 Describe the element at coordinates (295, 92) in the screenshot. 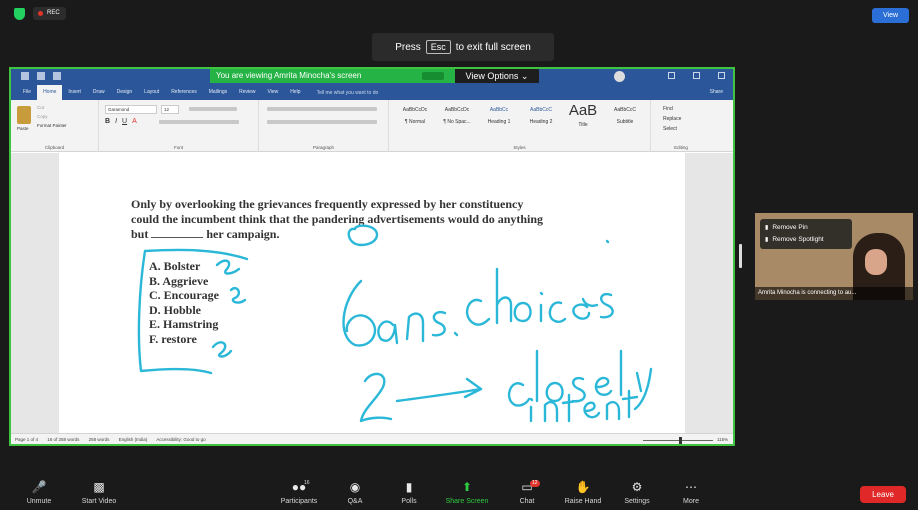

I see `tab-help: Help` at that location.